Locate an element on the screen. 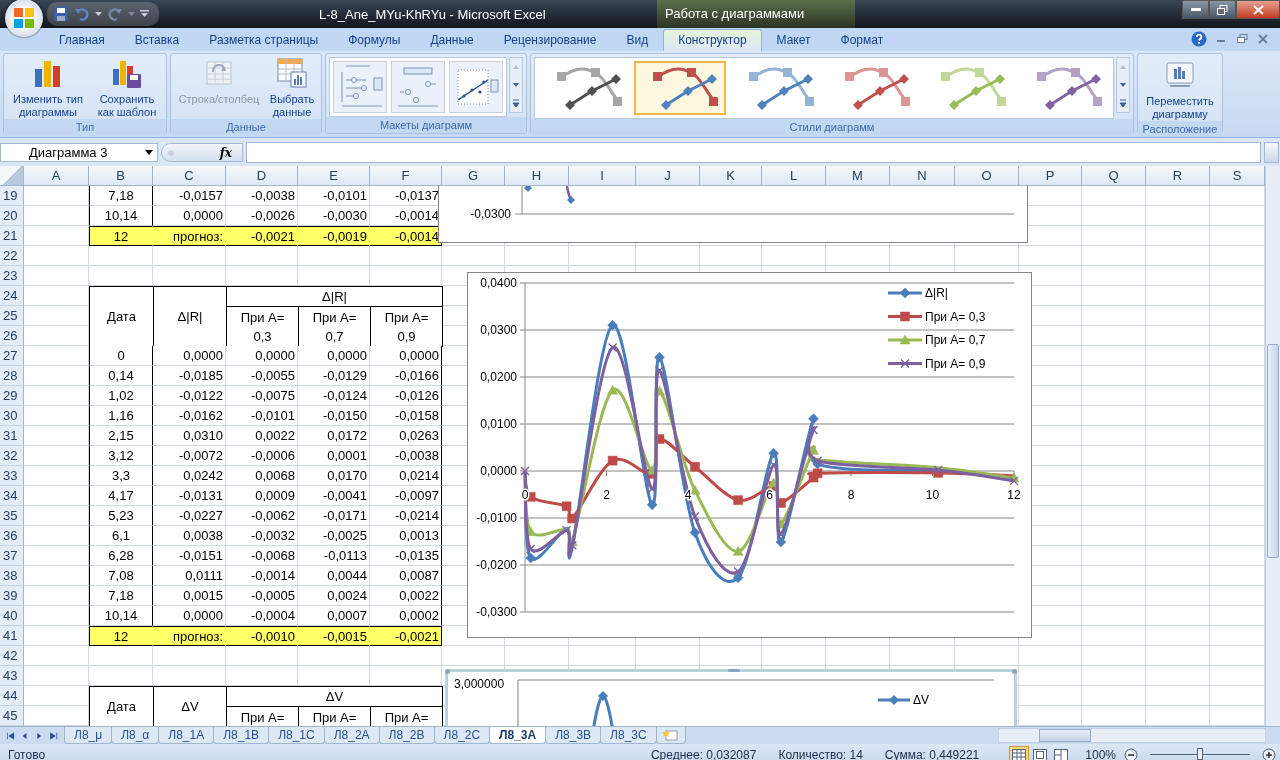 The image size is (1280, 760). table-cell: 0 is located at coordinates (121, 356).